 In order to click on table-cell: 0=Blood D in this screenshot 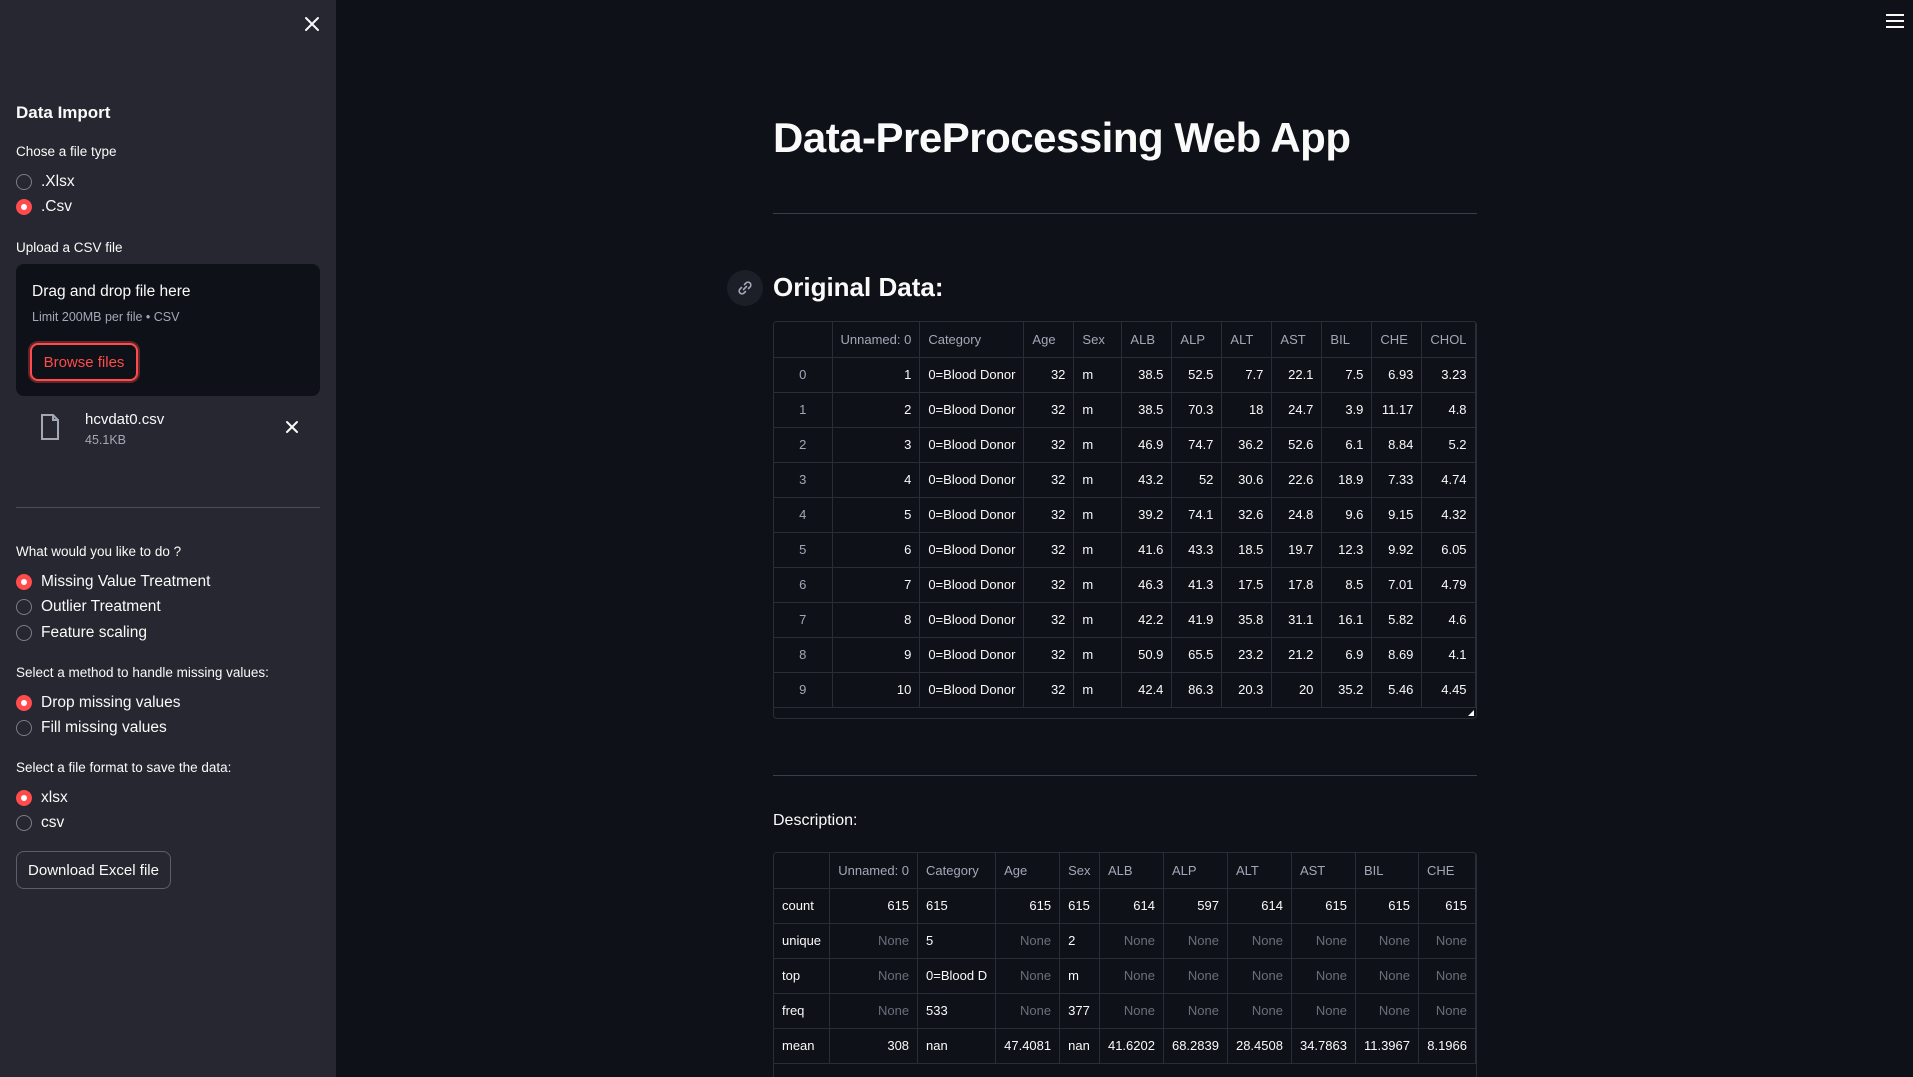, I will do `click(957, 976)`.